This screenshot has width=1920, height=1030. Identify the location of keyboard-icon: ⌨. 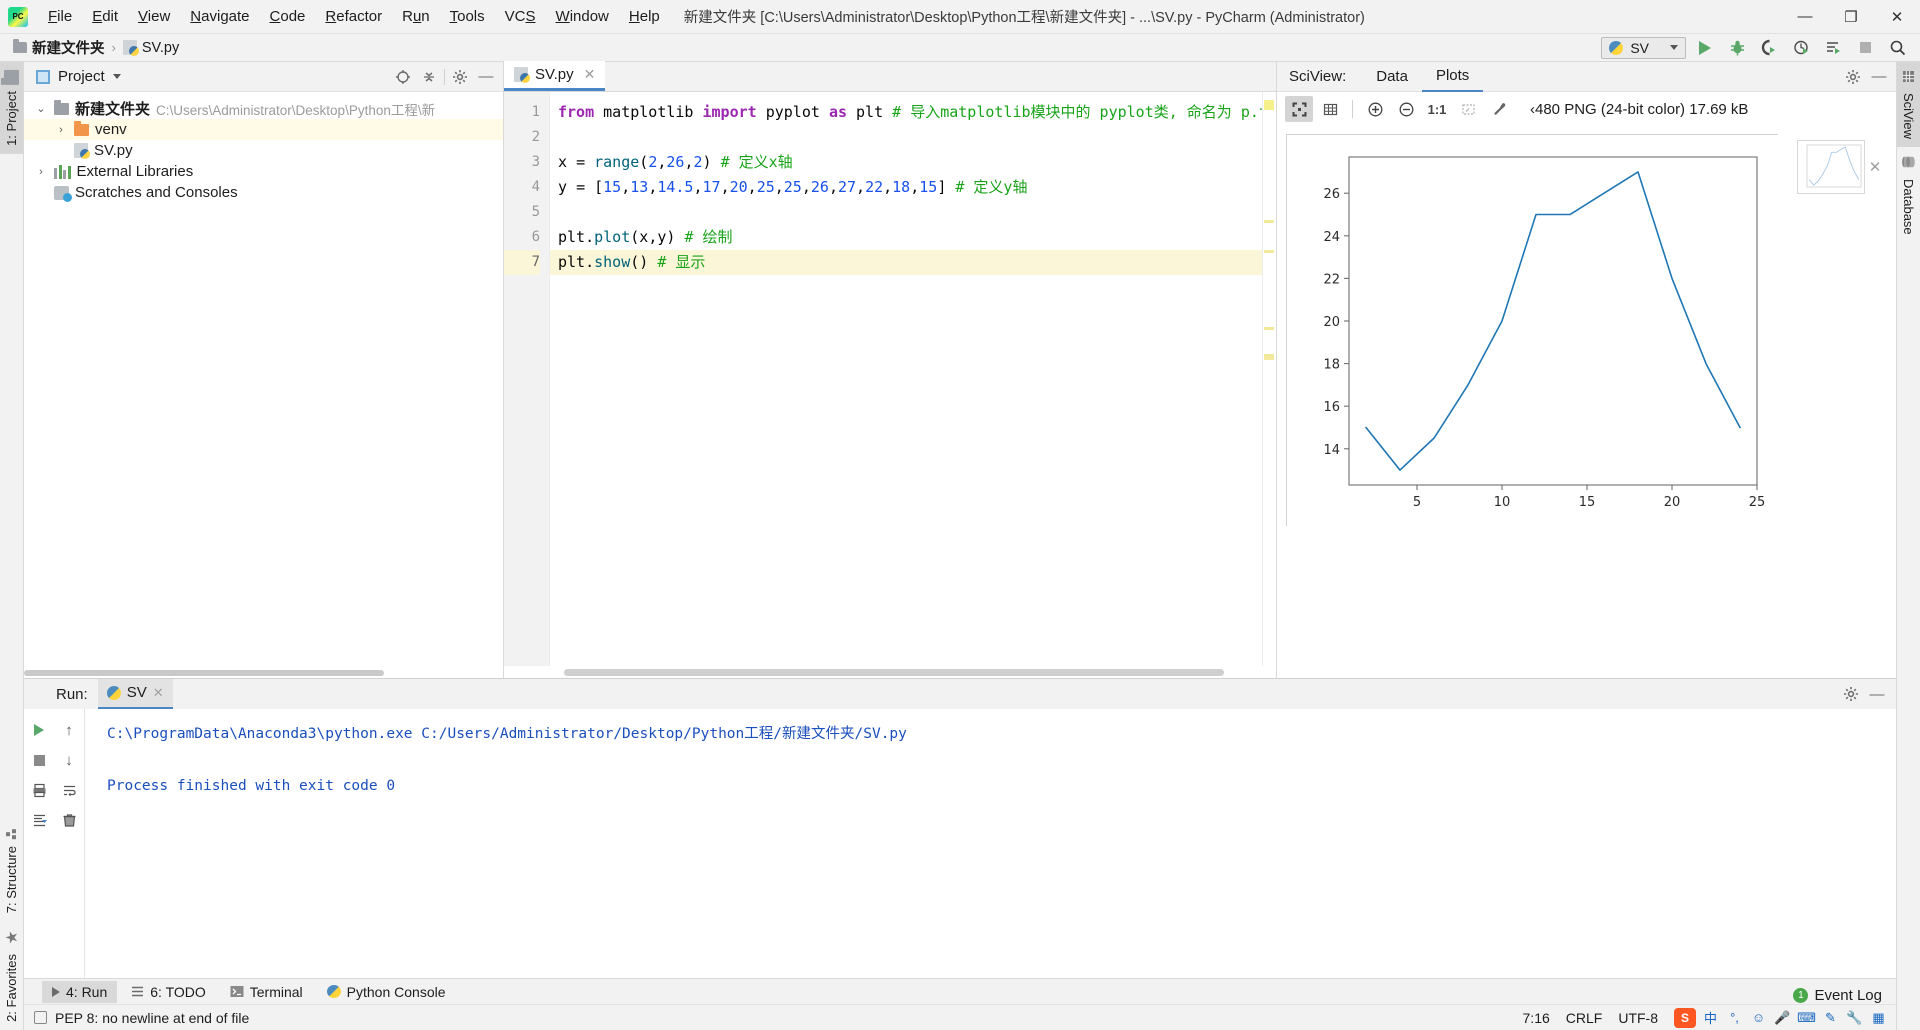
(1806, 1017).